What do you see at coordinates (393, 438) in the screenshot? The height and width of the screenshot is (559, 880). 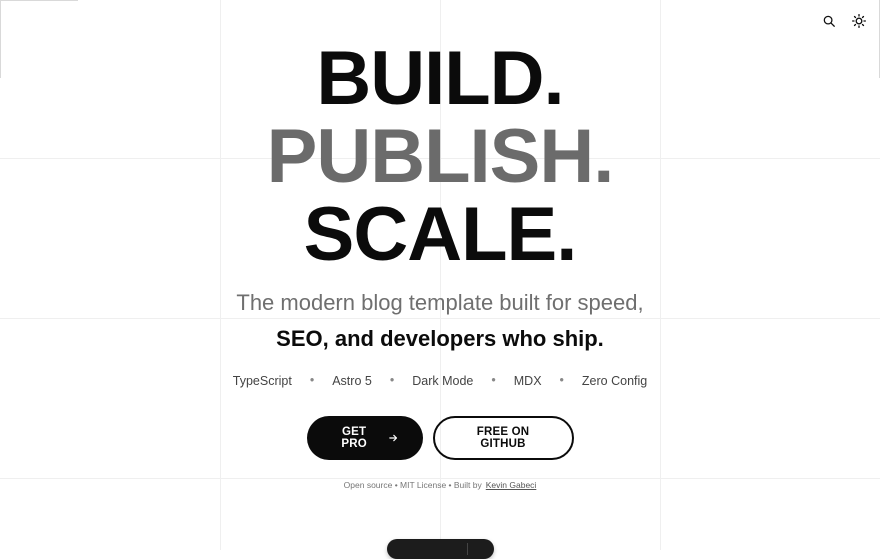 I see `arrow-right-icon` at bounding box center [393, 438].